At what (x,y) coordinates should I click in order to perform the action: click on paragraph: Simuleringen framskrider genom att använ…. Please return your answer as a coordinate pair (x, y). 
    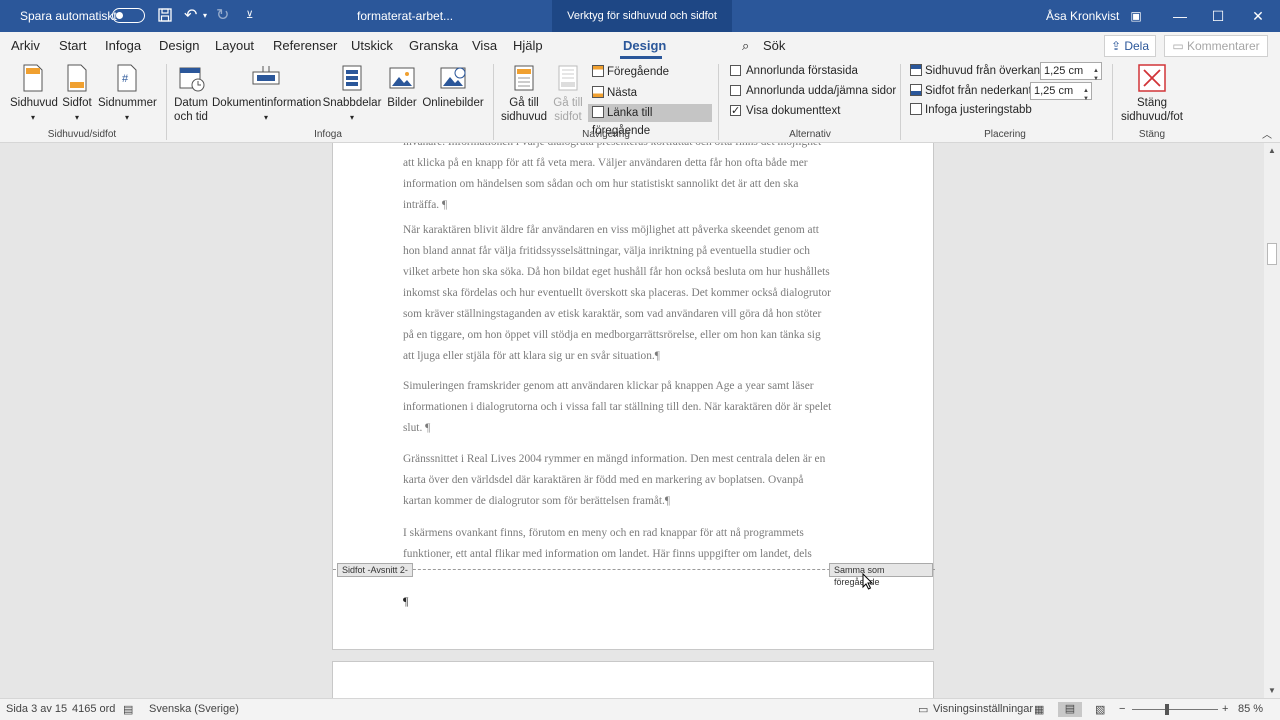
    Looking at the image, I should click on (634, 407).